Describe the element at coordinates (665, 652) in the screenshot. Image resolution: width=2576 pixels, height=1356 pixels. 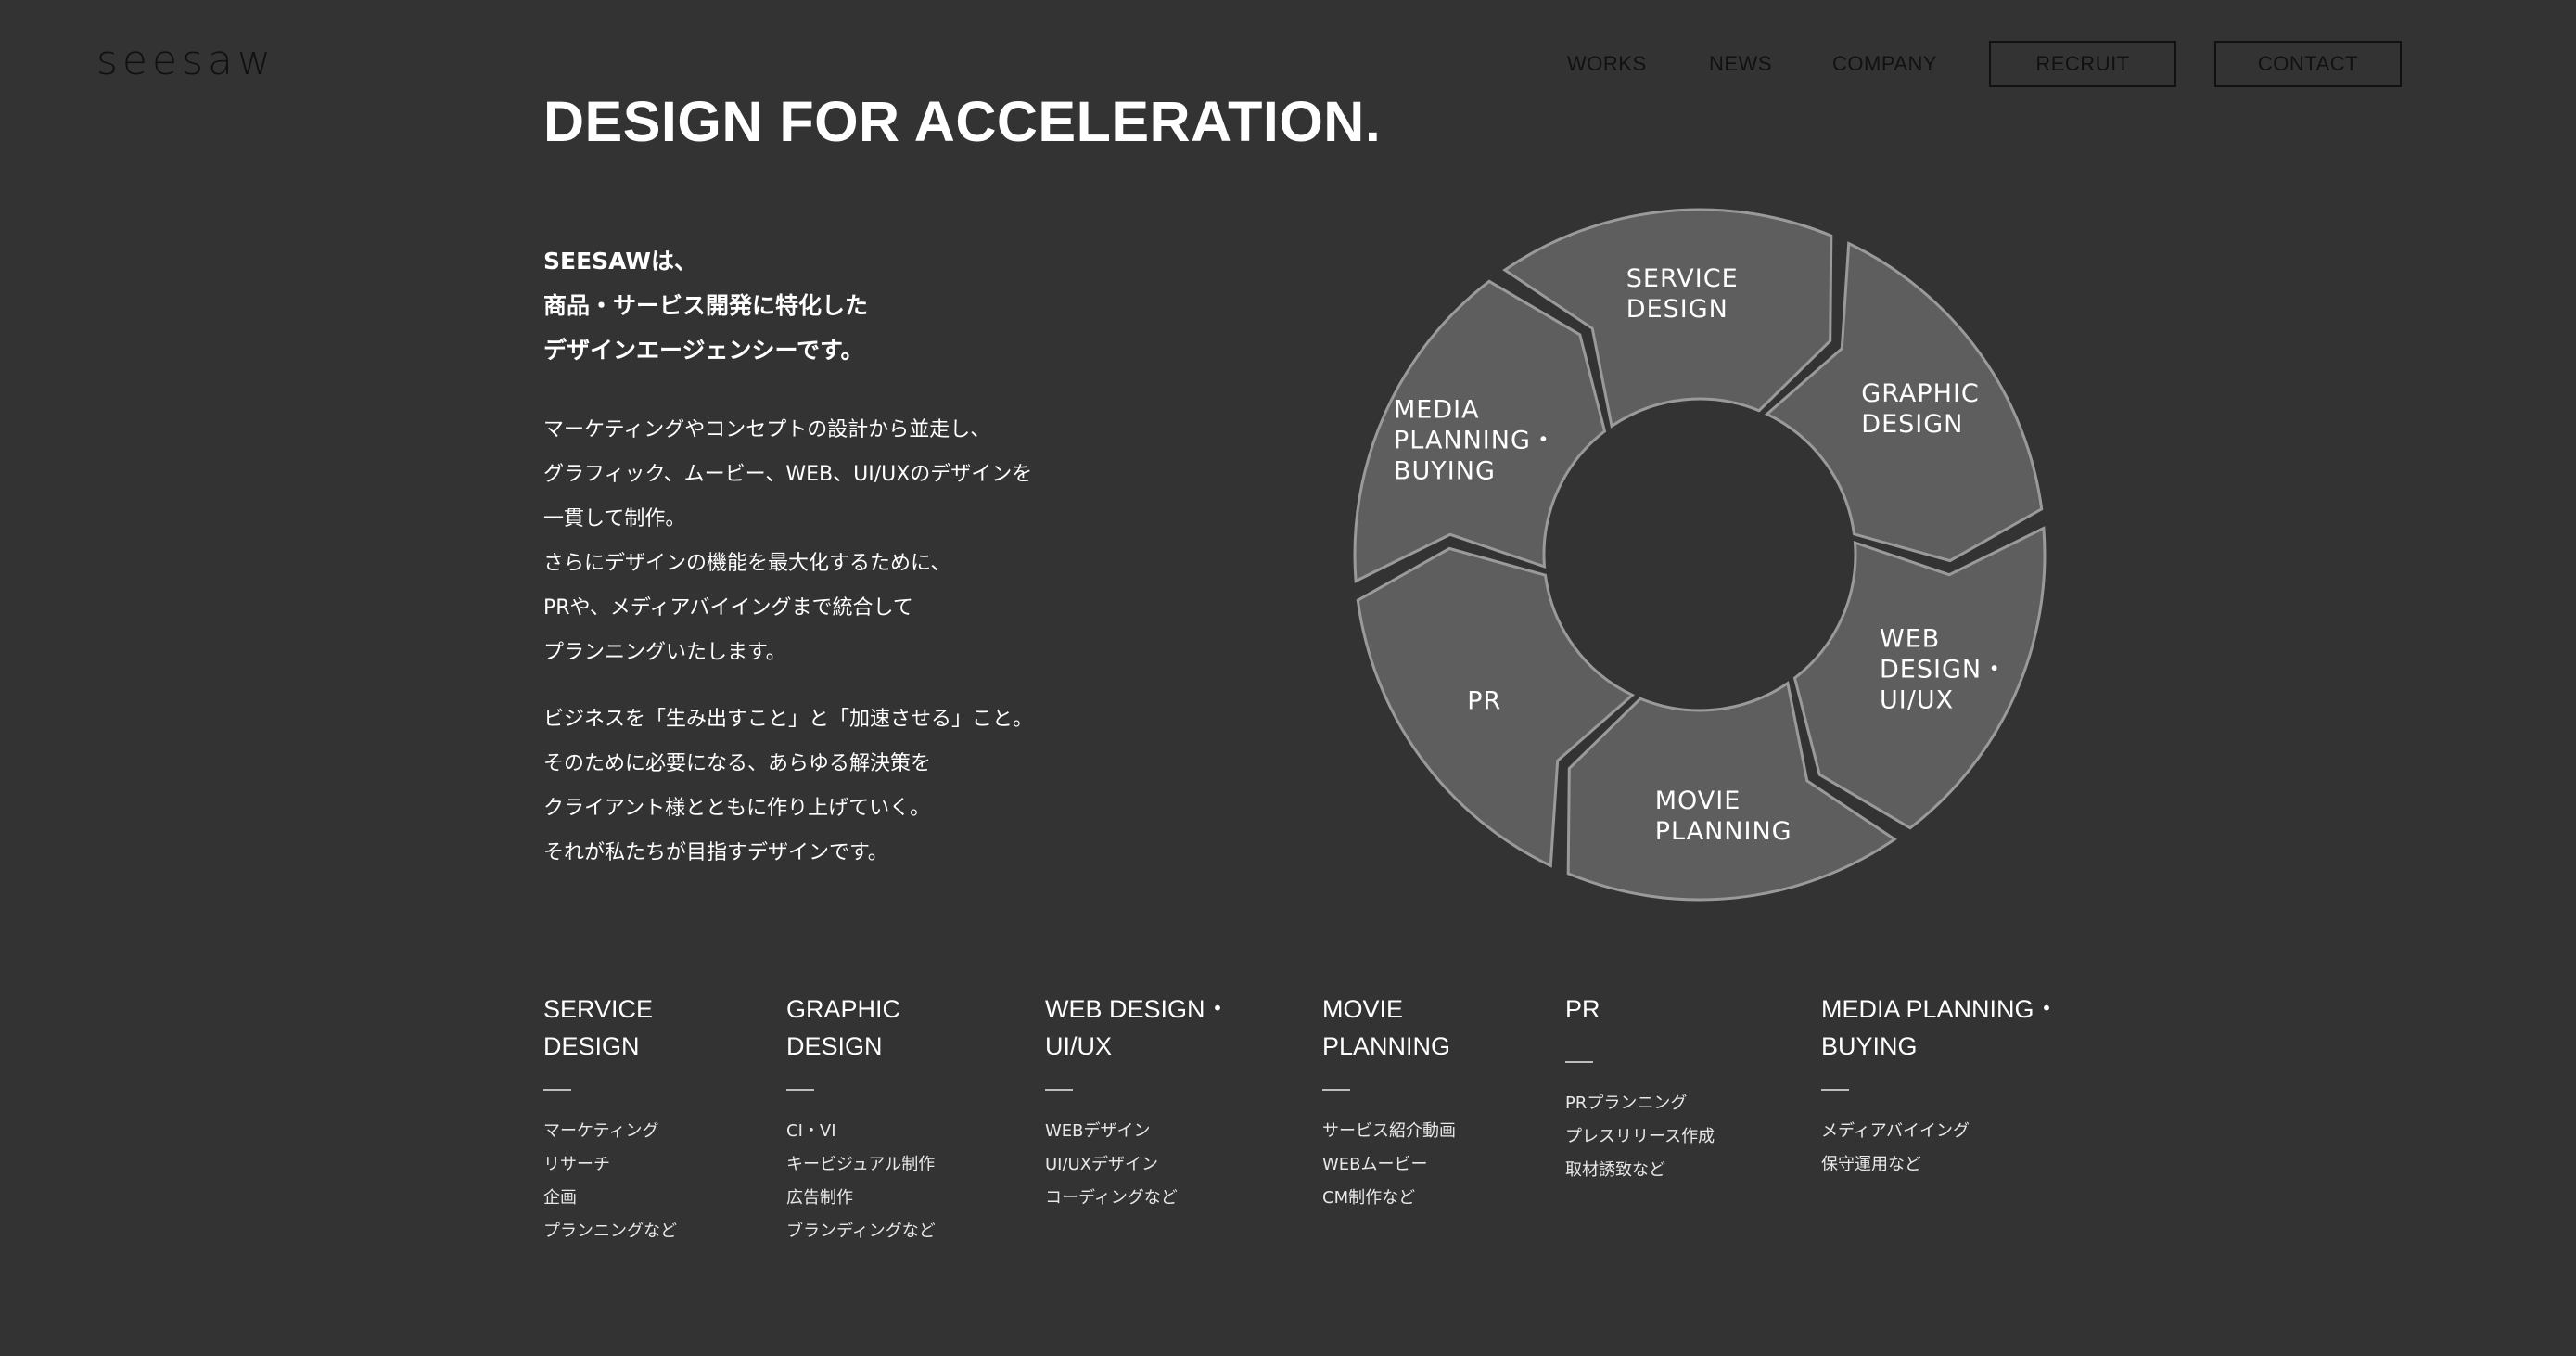
I see `intro-body-line: プランニングいたします。` at that location.